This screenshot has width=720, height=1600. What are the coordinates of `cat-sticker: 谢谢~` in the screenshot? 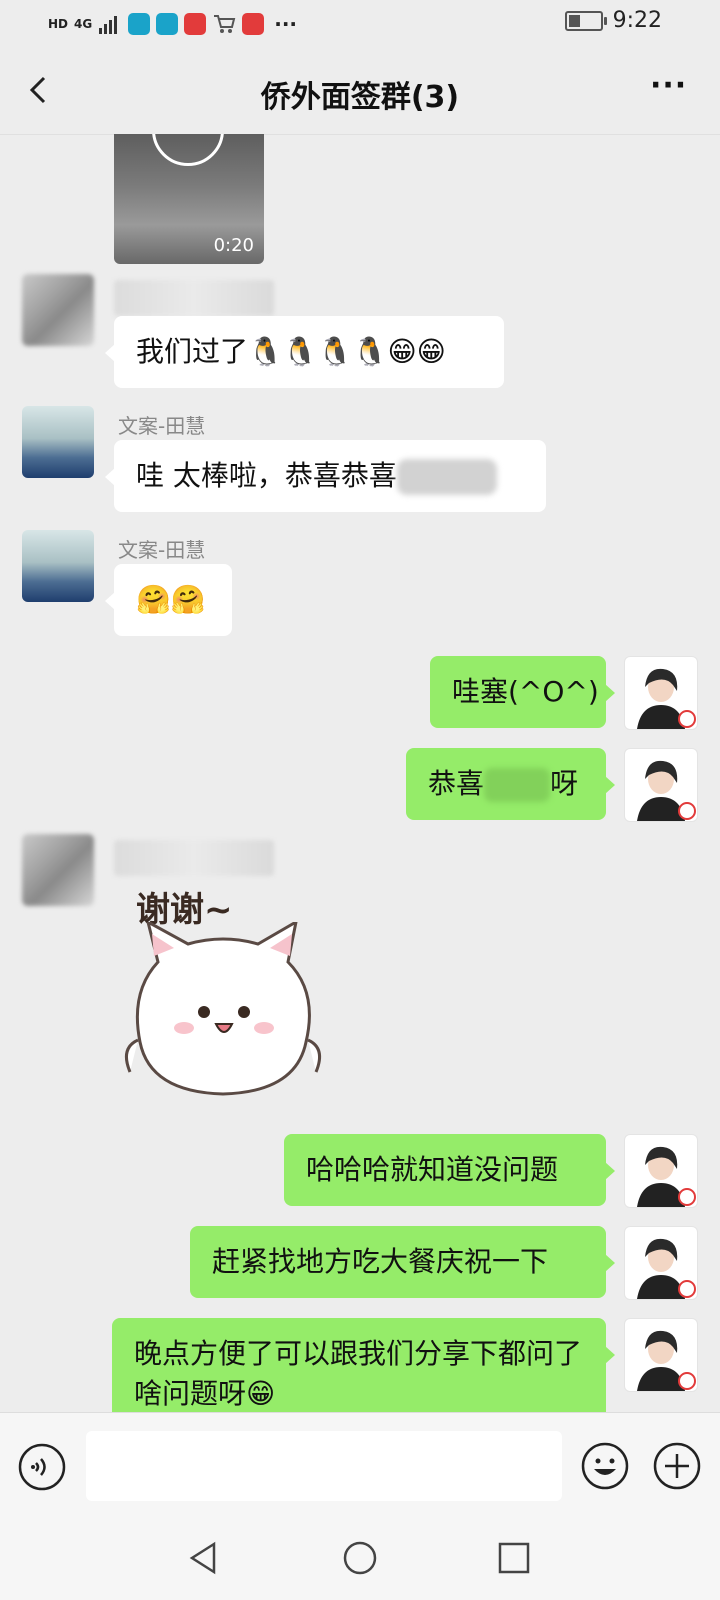 It's located at (223, 992).